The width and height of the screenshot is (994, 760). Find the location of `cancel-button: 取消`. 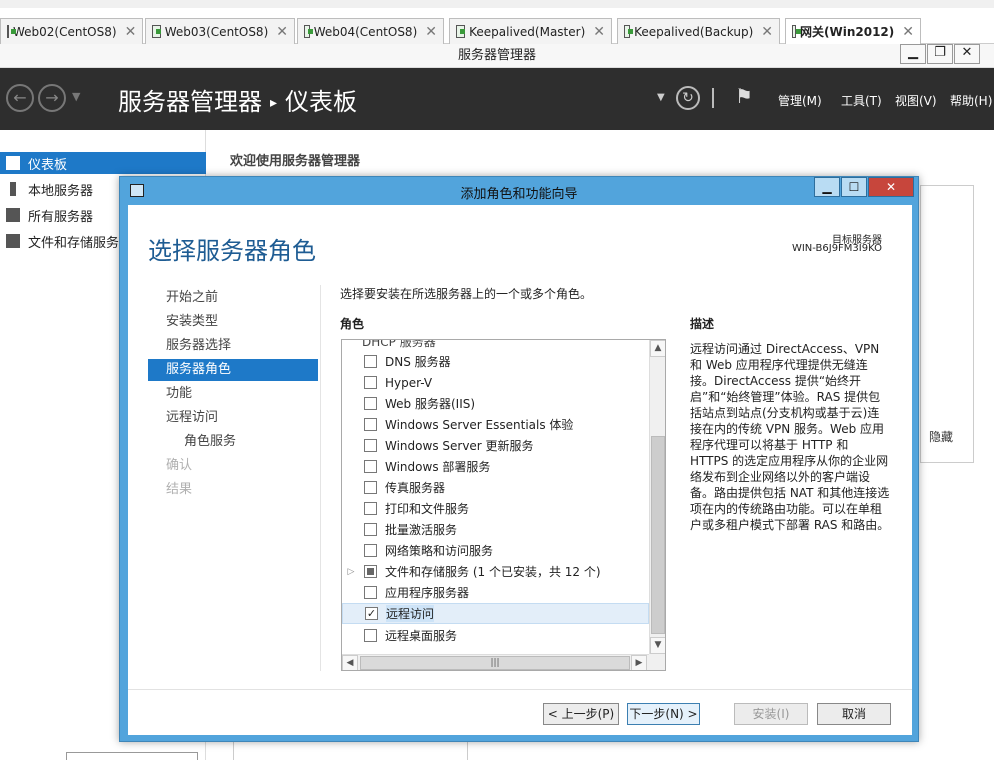

cancel-button: 取消 is located at coordinates (854, 714).